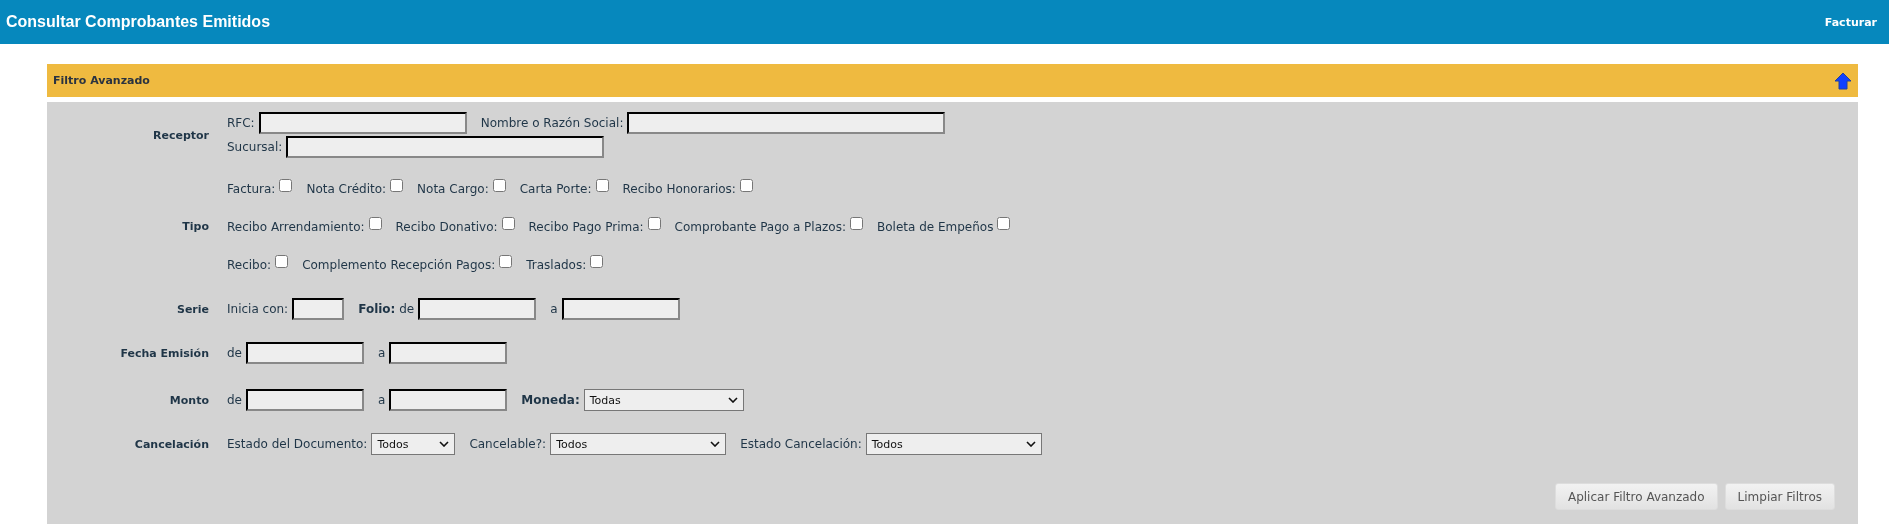 The width and height of the screenshot is (1889, 524). What do you see at coordinates (508, 444) in the screenshot?
I see `field-label: Cancelable?:` at bounding box center [508, 444].